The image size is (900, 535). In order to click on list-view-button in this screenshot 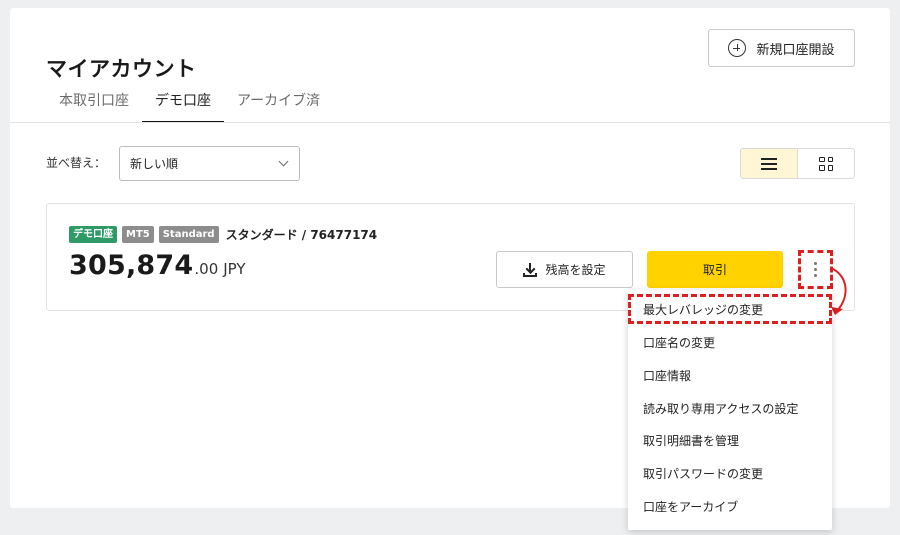, I will do `click(769, 163)`.